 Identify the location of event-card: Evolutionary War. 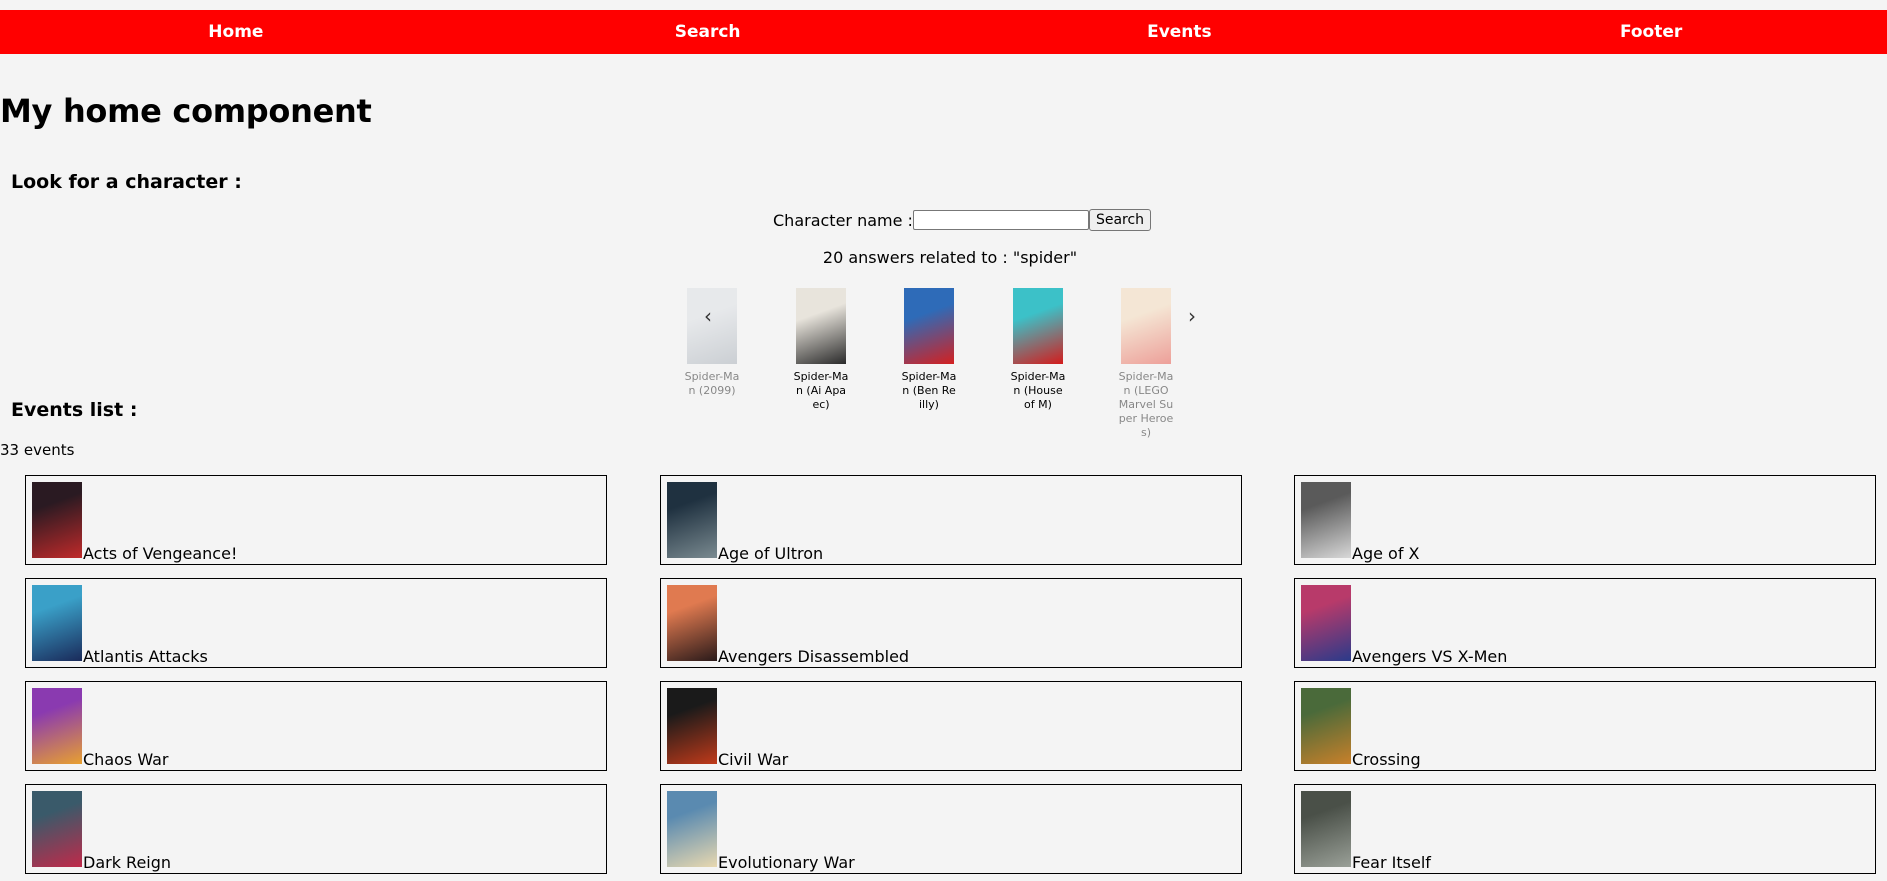
(951, 829).